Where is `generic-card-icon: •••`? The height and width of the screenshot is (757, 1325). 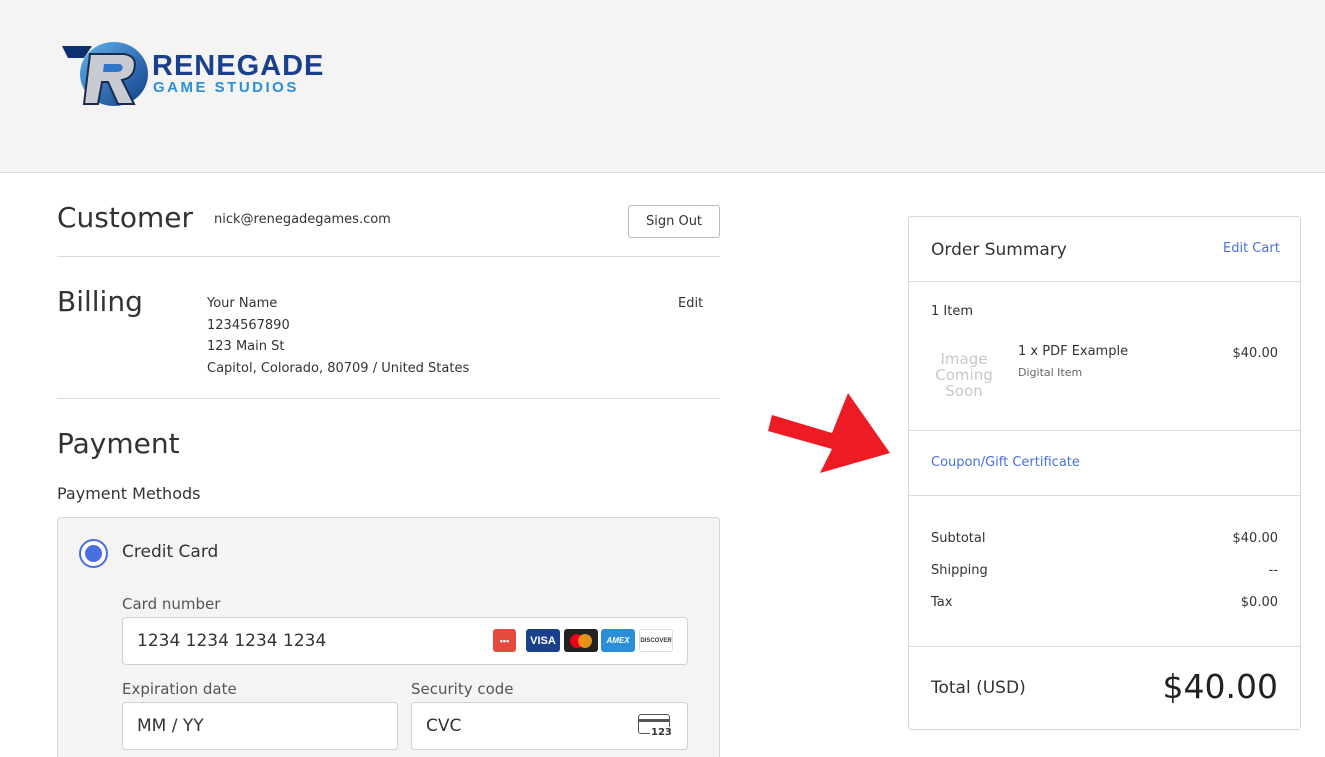
generic-card-icon: ••• is located at coordinates (504, 640).